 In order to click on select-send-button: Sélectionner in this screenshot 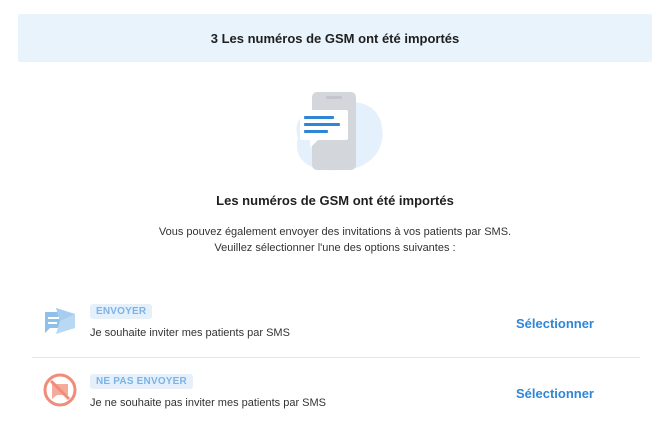, I will do `click(555, 323)`.